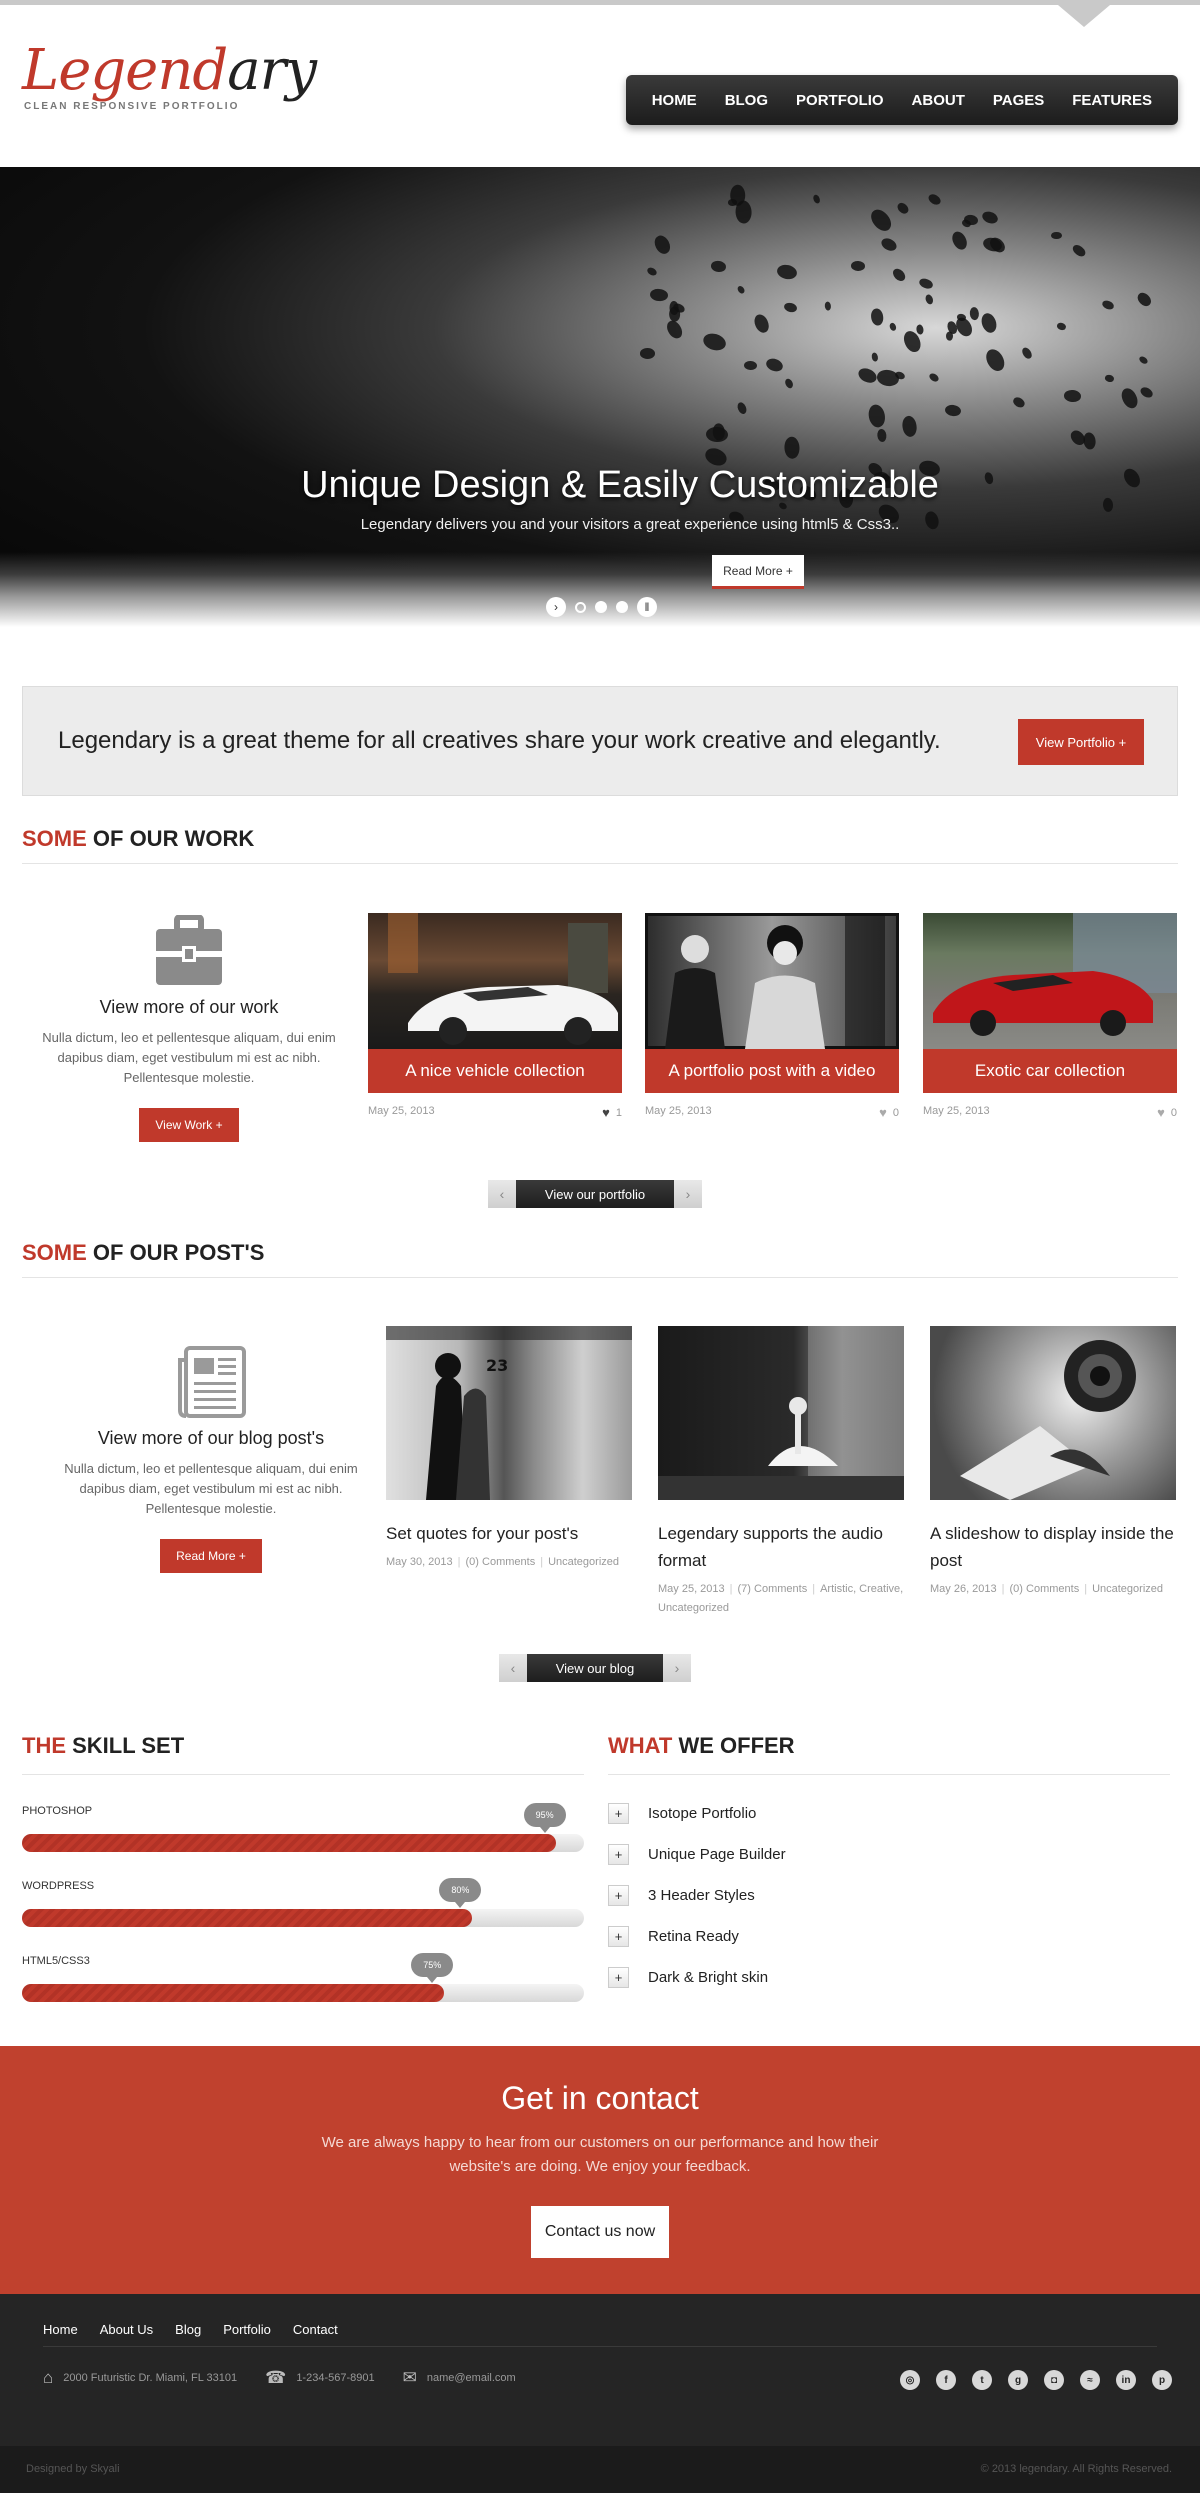 The height and width of the screenshot is (2493, 1200). Describe the element at coordinates (595, 1668) in the screenshot. I see `view-our-blog-button: View our blog` at that location.